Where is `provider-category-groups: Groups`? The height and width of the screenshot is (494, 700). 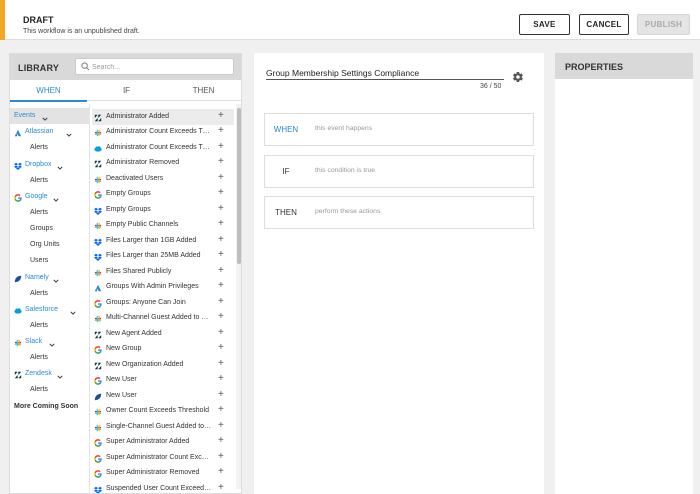
provider-category-groups: Groups is located at coordinates (50, 229).